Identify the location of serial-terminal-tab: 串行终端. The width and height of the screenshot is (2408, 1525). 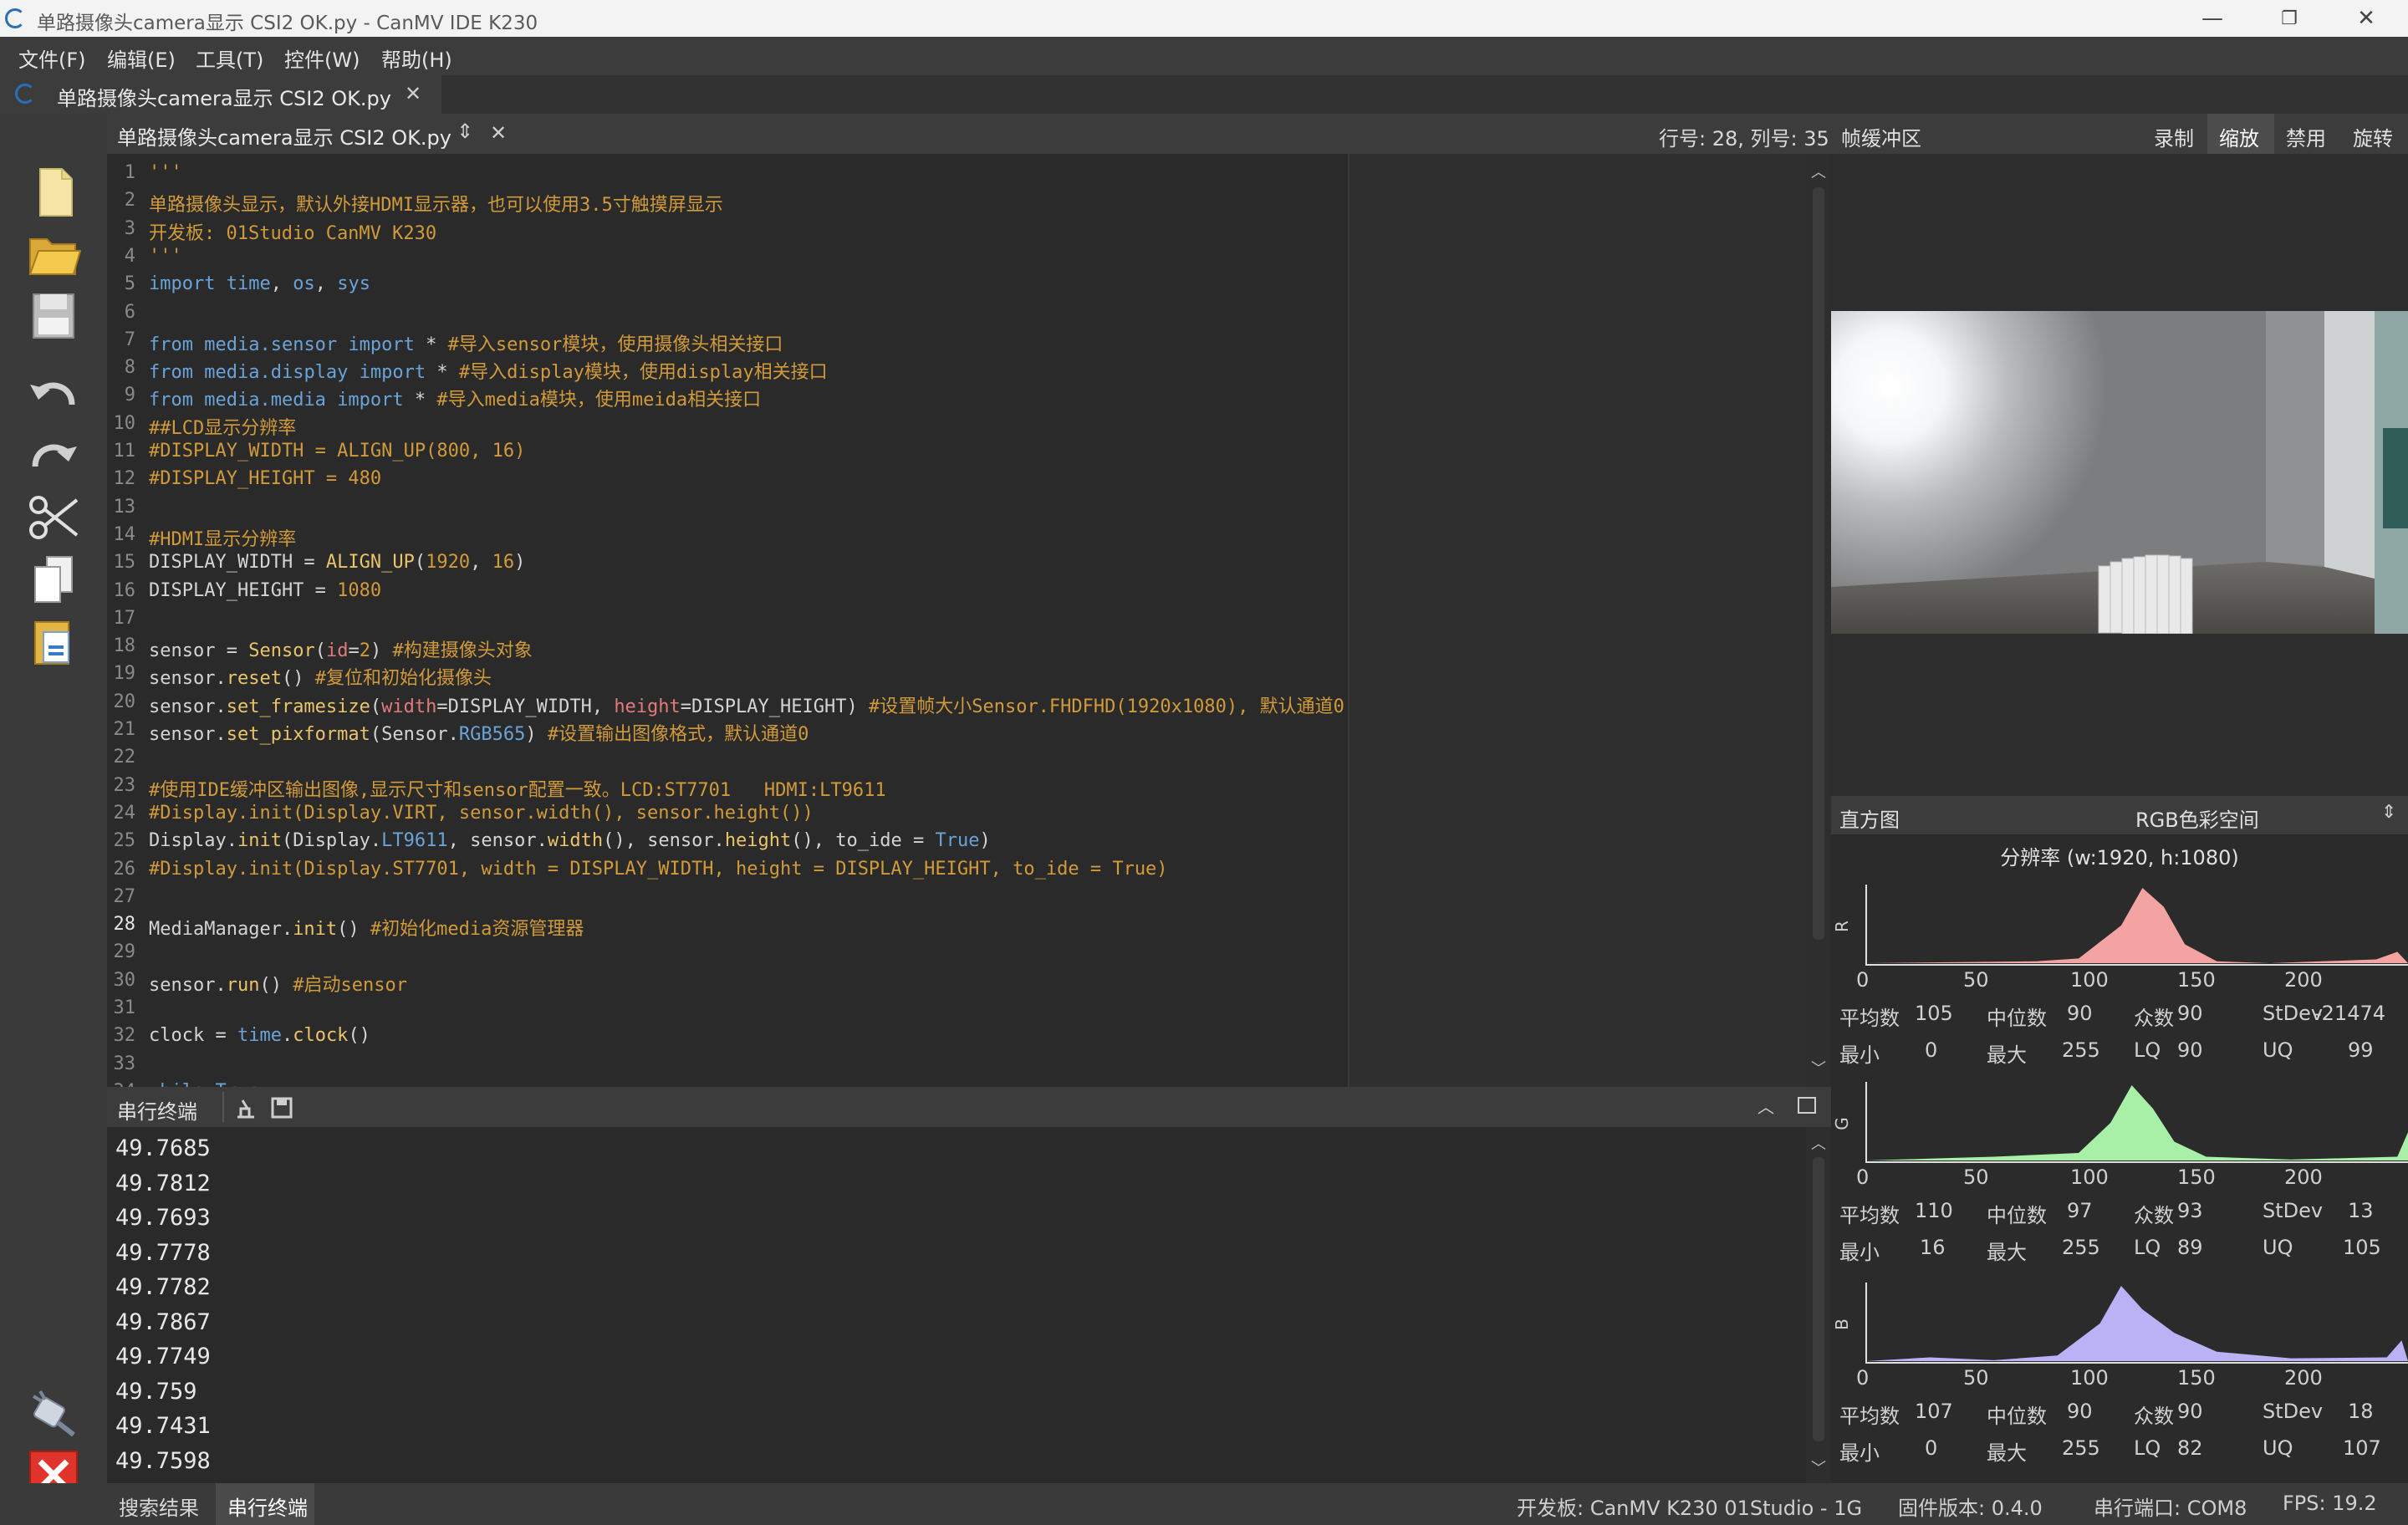
(267, 1506).